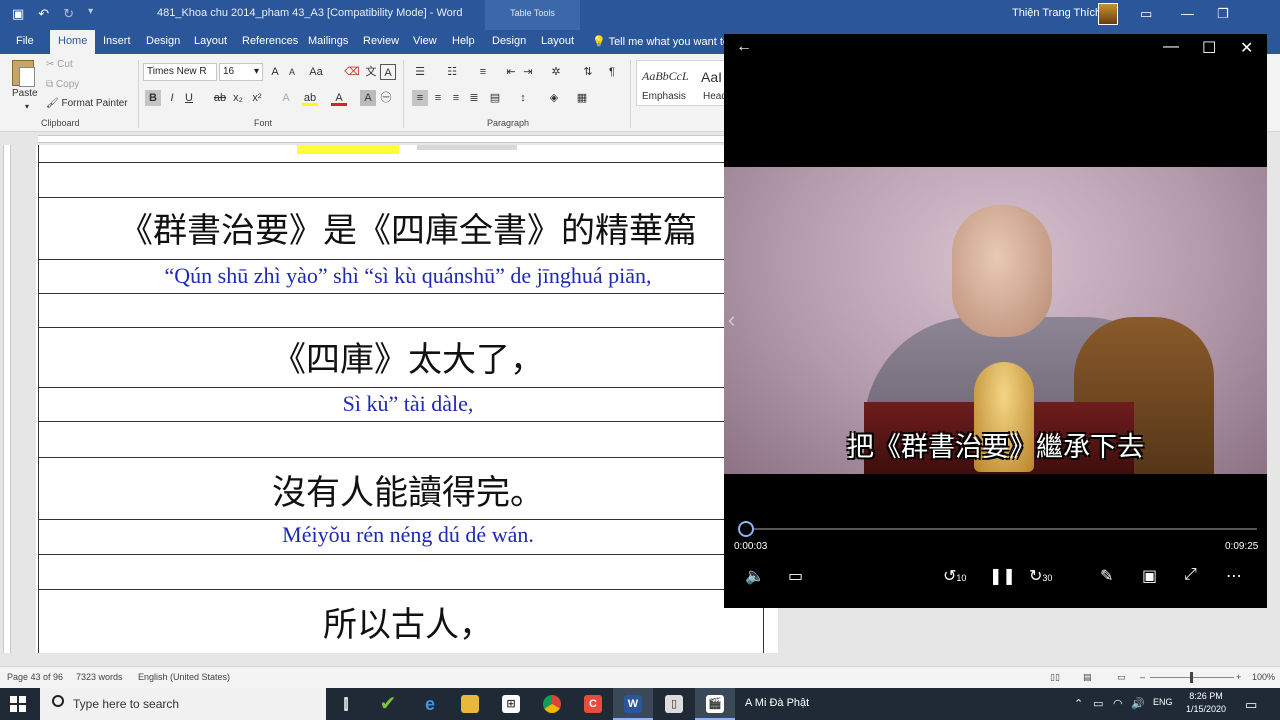 The width and height of the screenshot is (1280, 720). I want to click on checkmark-app-icon: ✔, so click(388, 704).